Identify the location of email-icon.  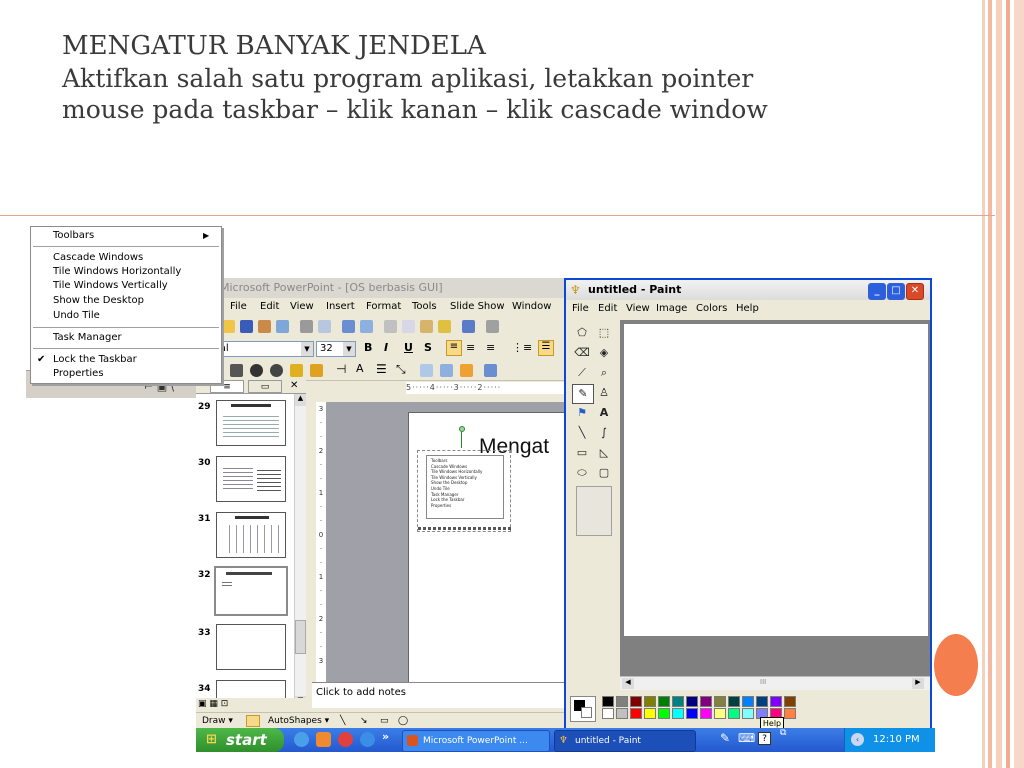
(282, 326).